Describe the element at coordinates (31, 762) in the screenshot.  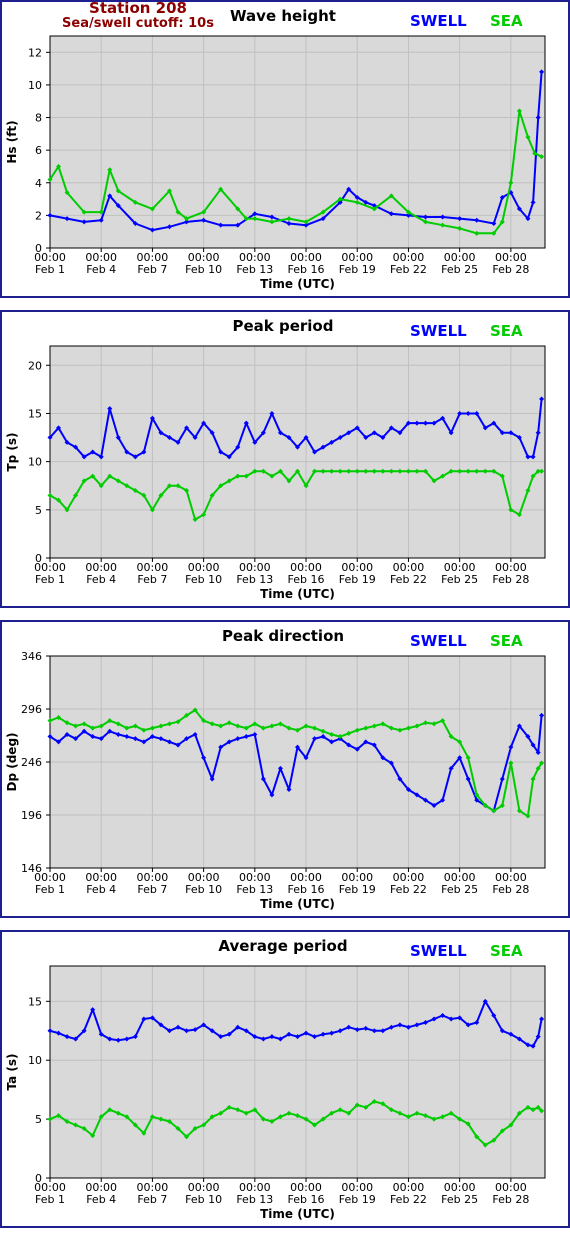
I see `y-tick-label: 246` at that location.